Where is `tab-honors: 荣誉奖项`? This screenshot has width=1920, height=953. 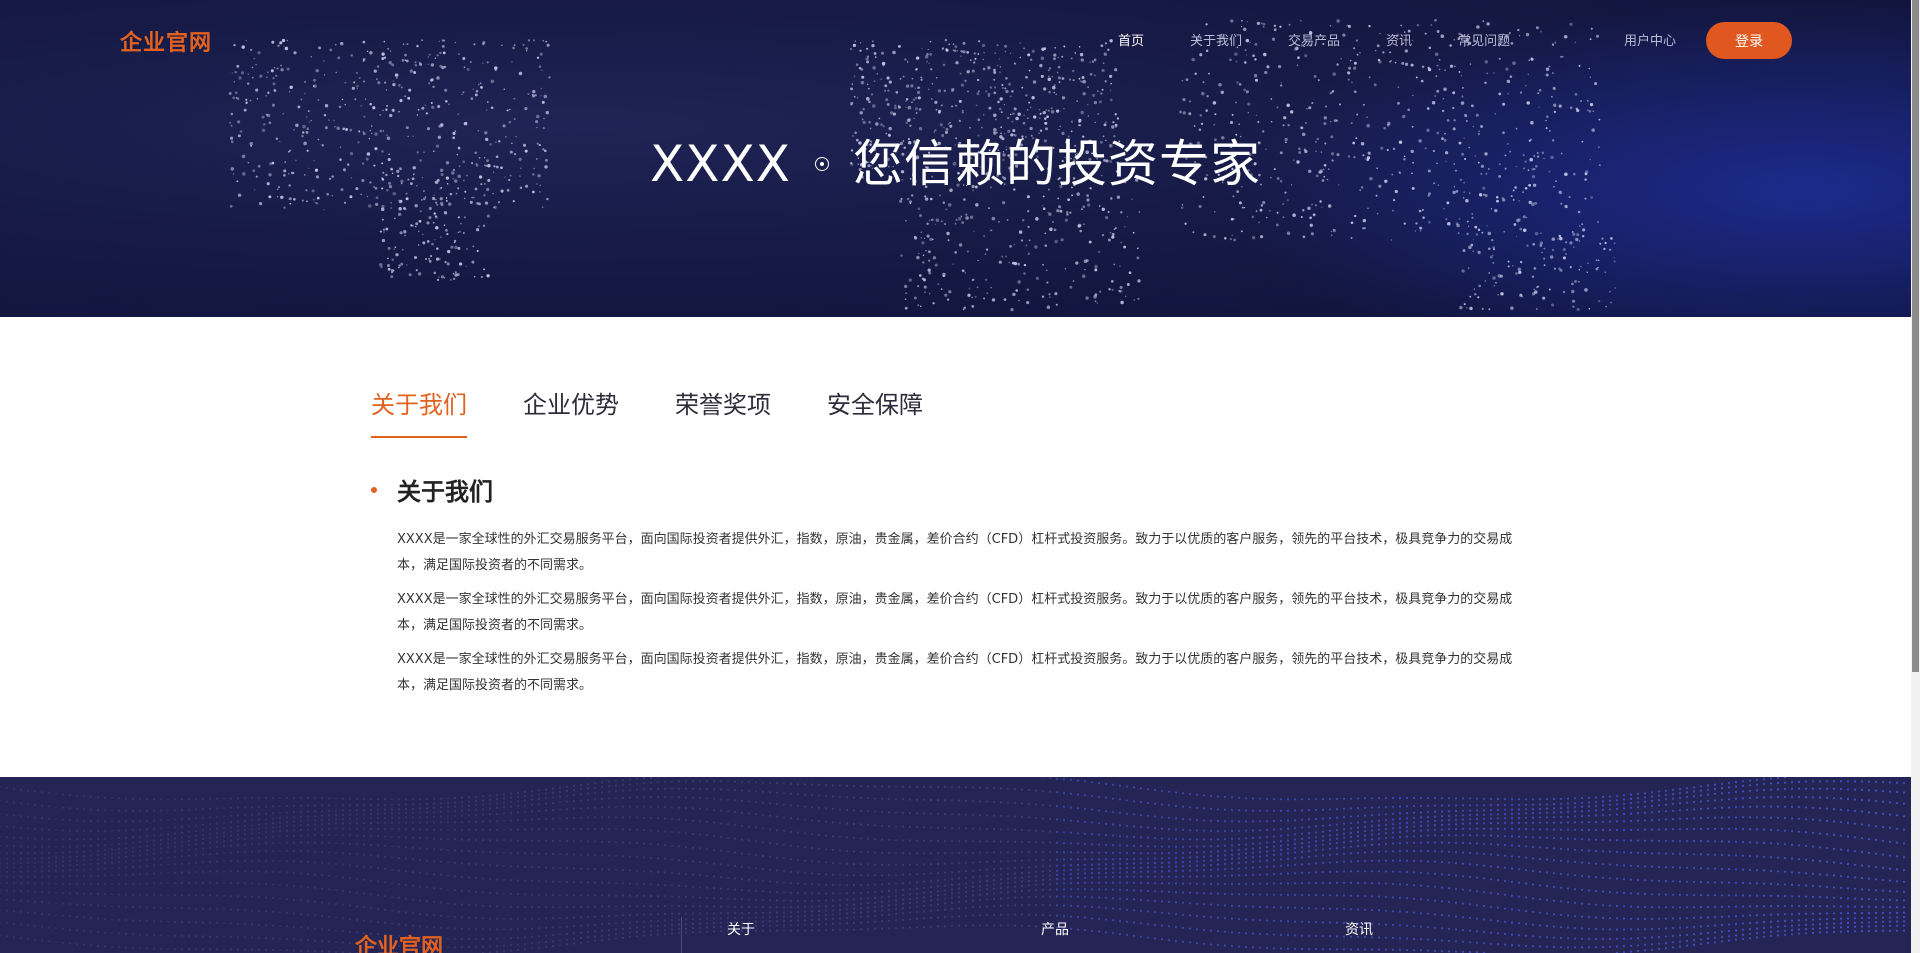 tab-honors: 荣誉奖项 is located at coordinates (723, 411).